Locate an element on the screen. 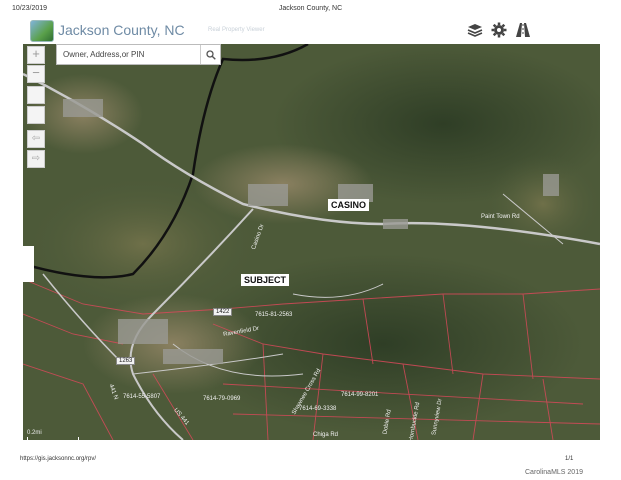 This screenshot has width=621, height=480. road-label-chiga: Chiga Rd is located at coordinates (326, 435).